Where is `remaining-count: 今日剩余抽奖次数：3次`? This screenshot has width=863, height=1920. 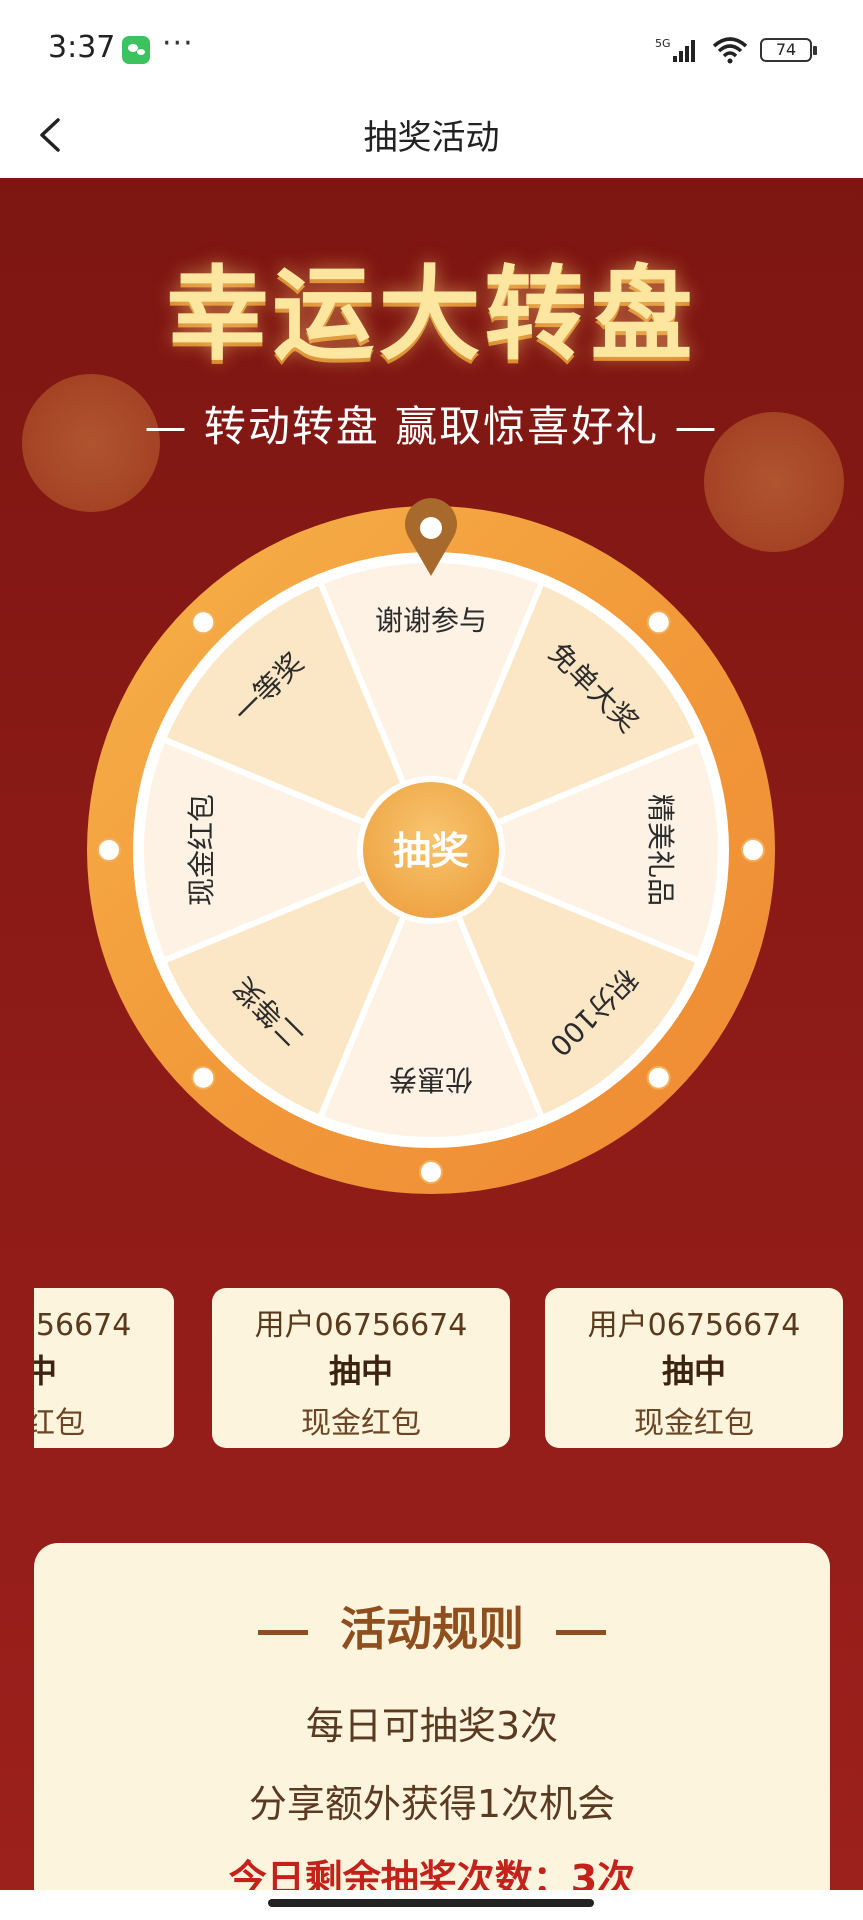 remaining-count: 今日剩余抽奖次数：3次 is located at coordinates (432, 1873).